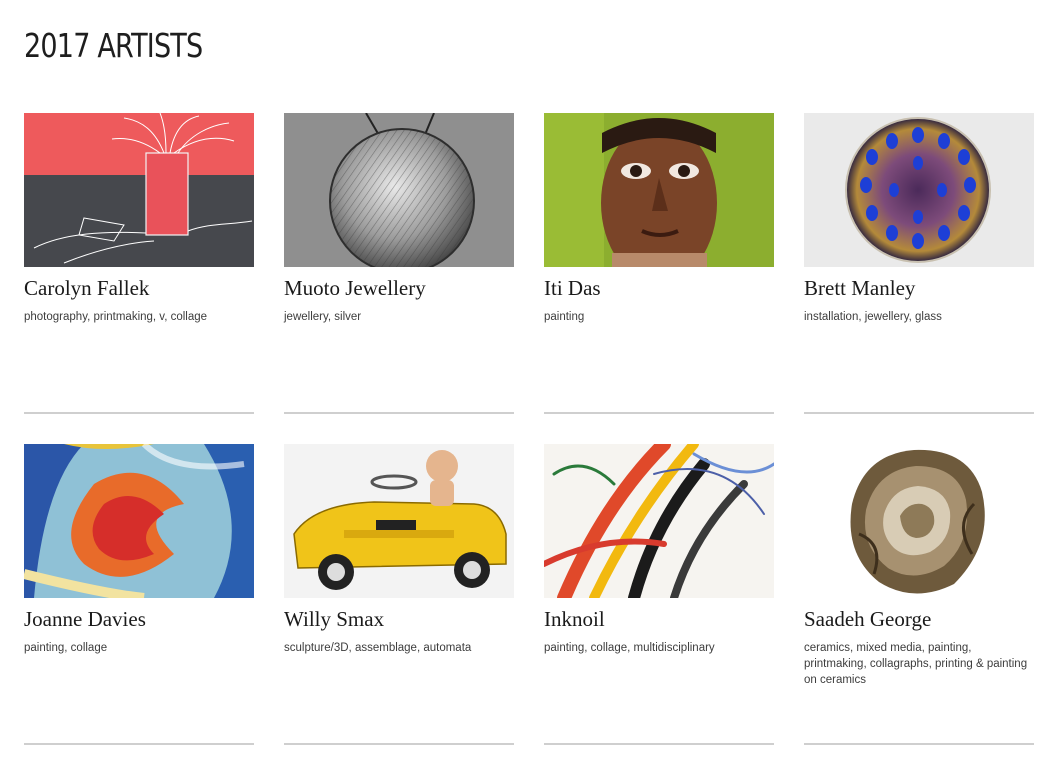  I want to click on artist-card: Joanne Davies painting, collage, so click(139, 594).